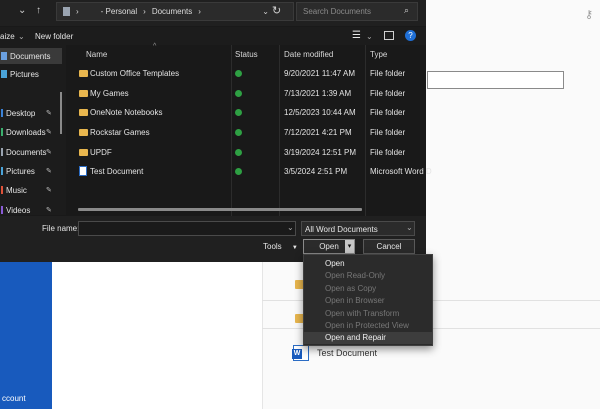 This screenshot has height=409, width=600. What do you see at coordinates (389, 246) in the screenshot?
I see `cancel-button: Cancel` at bounding box center [389, 246].